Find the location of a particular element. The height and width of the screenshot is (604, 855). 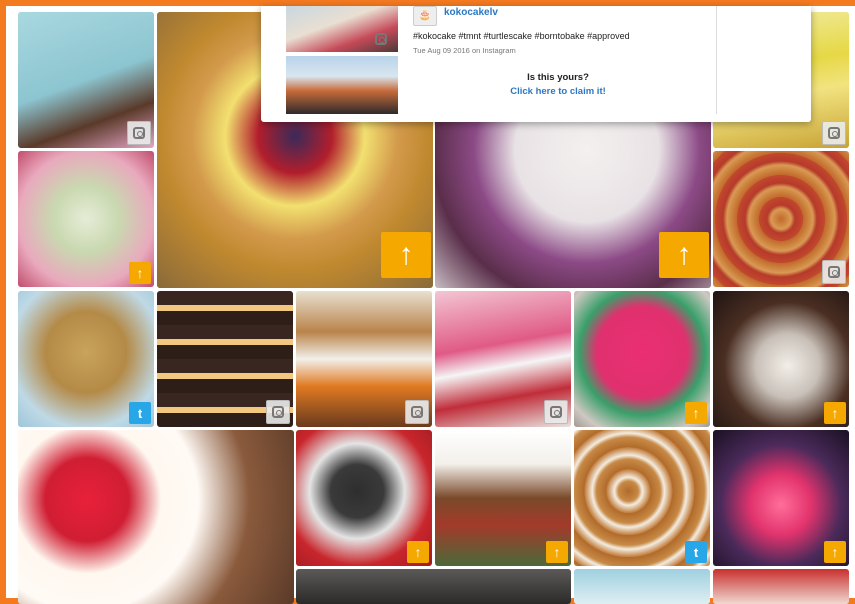

tile-blue-bottom is located at coordinates (642, 586).